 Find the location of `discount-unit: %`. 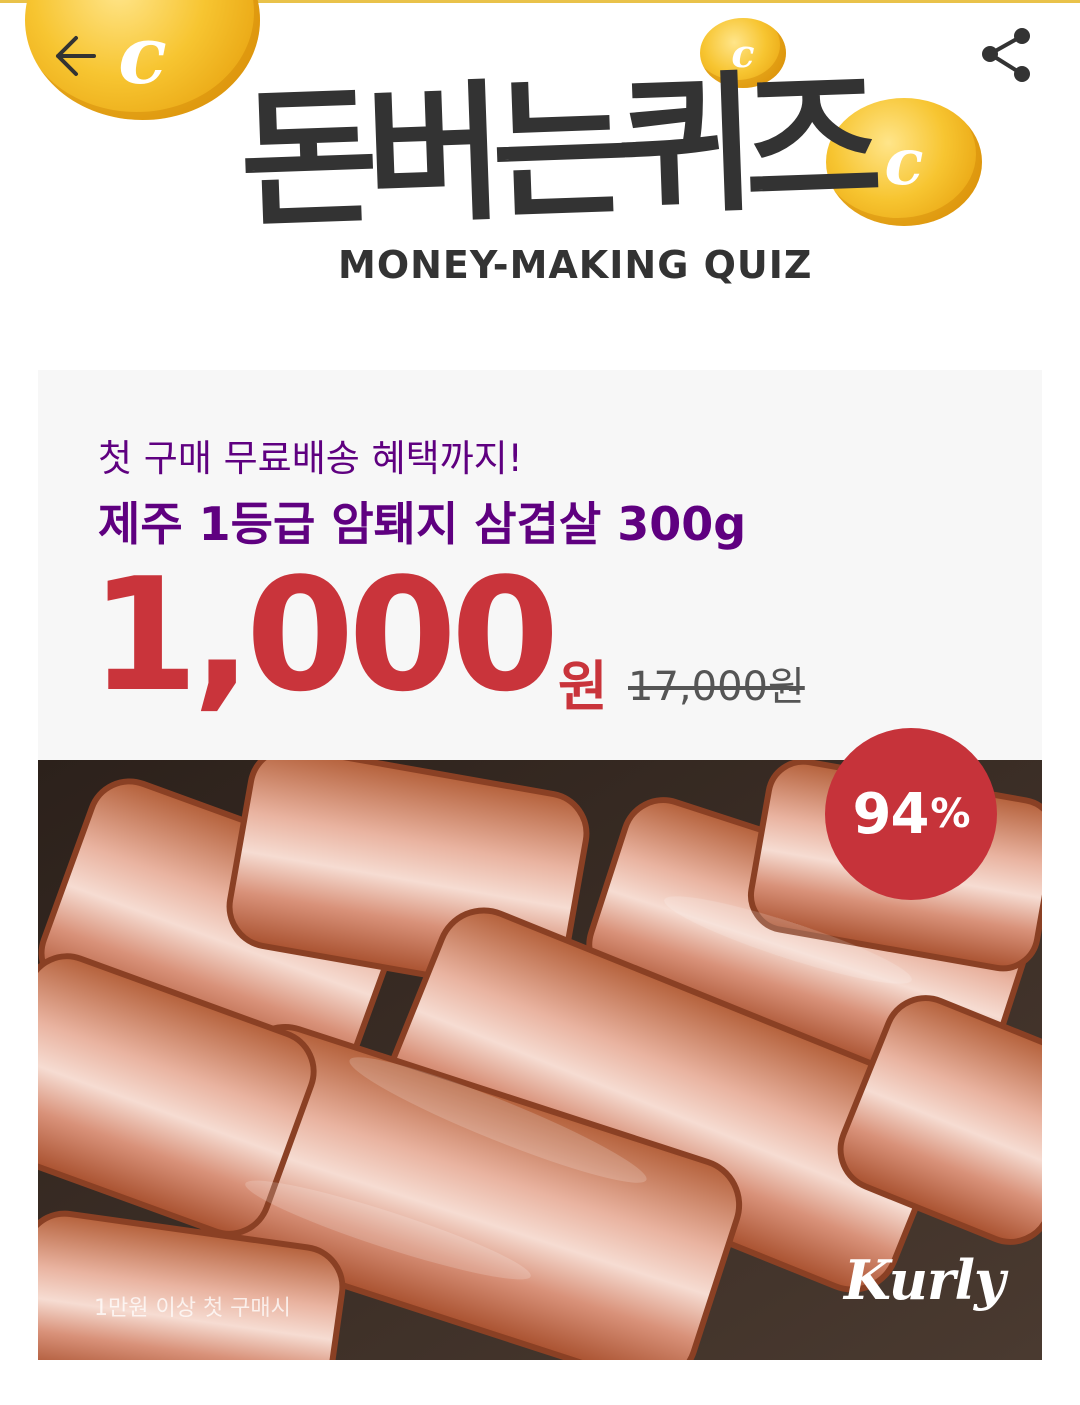

discount-unit: % is located at coordinates (950, 814).